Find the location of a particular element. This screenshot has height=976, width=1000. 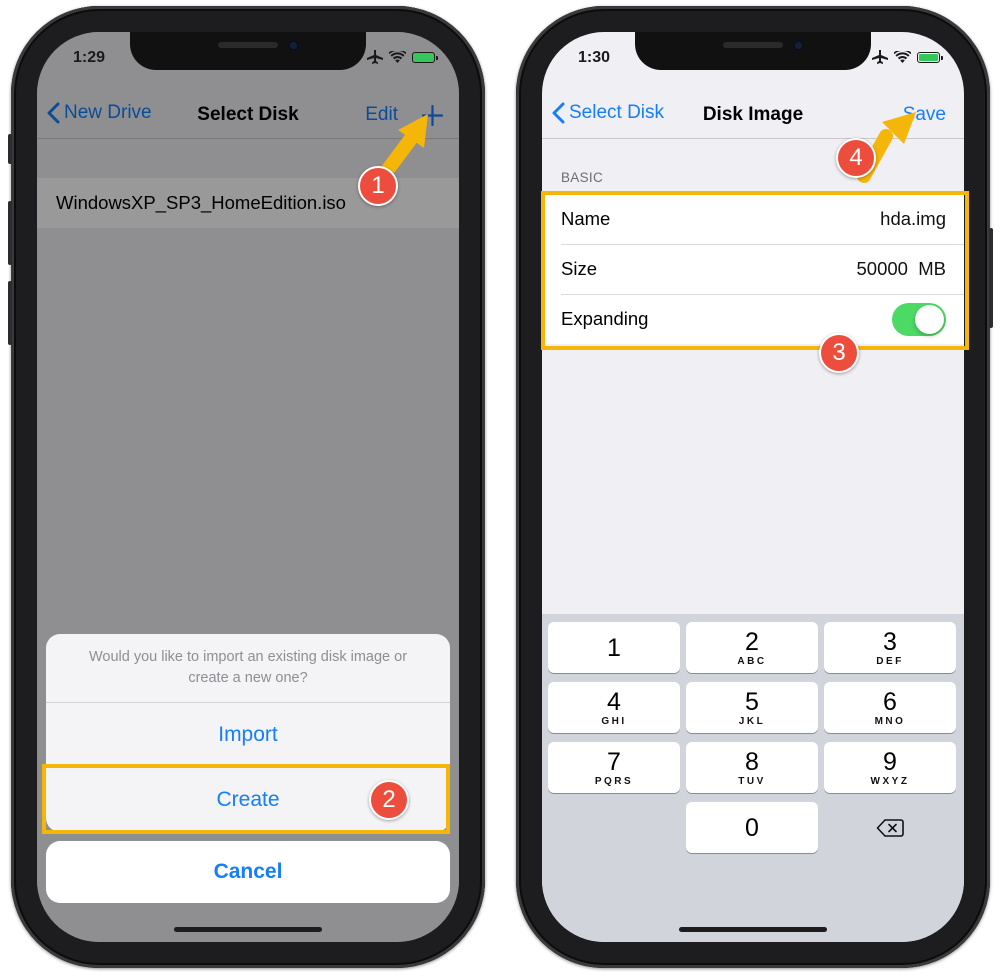

volume-down-button is located at coordinates (10, 313).